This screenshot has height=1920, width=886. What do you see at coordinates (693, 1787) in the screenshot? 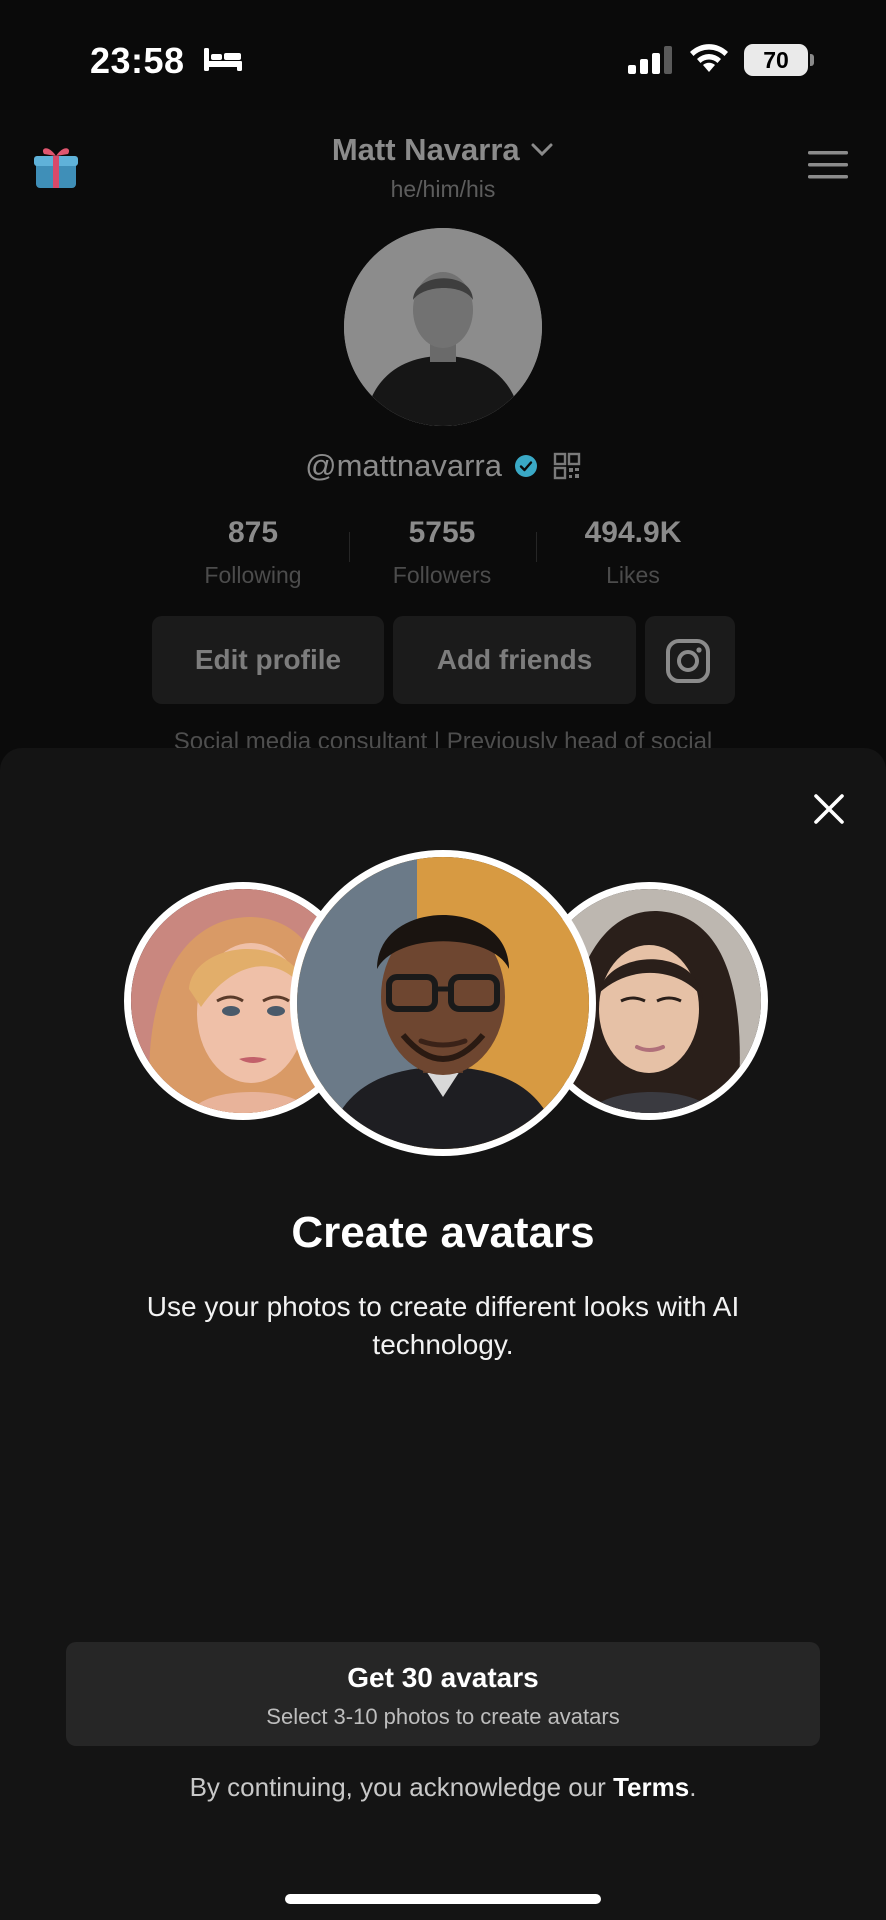
I see `terms-suffix: .` at bounding box center [693, 1787].